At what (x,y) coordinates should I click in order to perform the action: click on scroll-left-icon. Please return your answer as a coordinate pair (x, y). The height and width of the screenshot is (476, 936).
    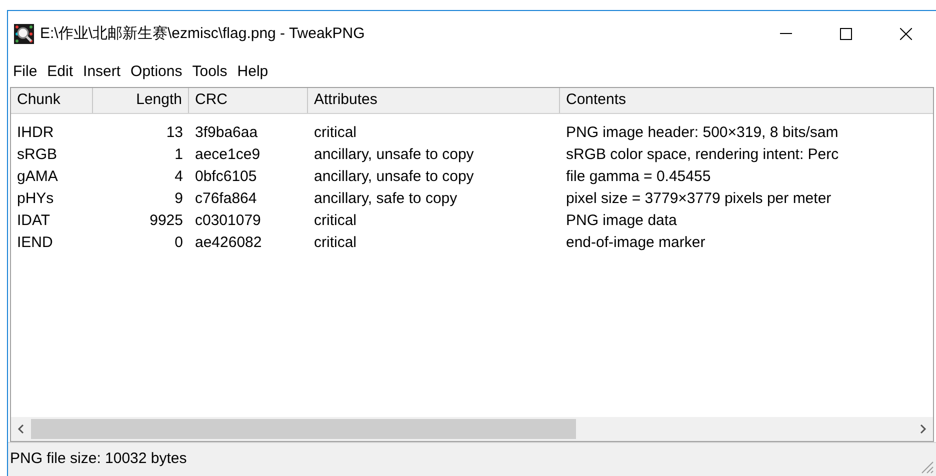
    Looking at the image, I should click on (21, 429).